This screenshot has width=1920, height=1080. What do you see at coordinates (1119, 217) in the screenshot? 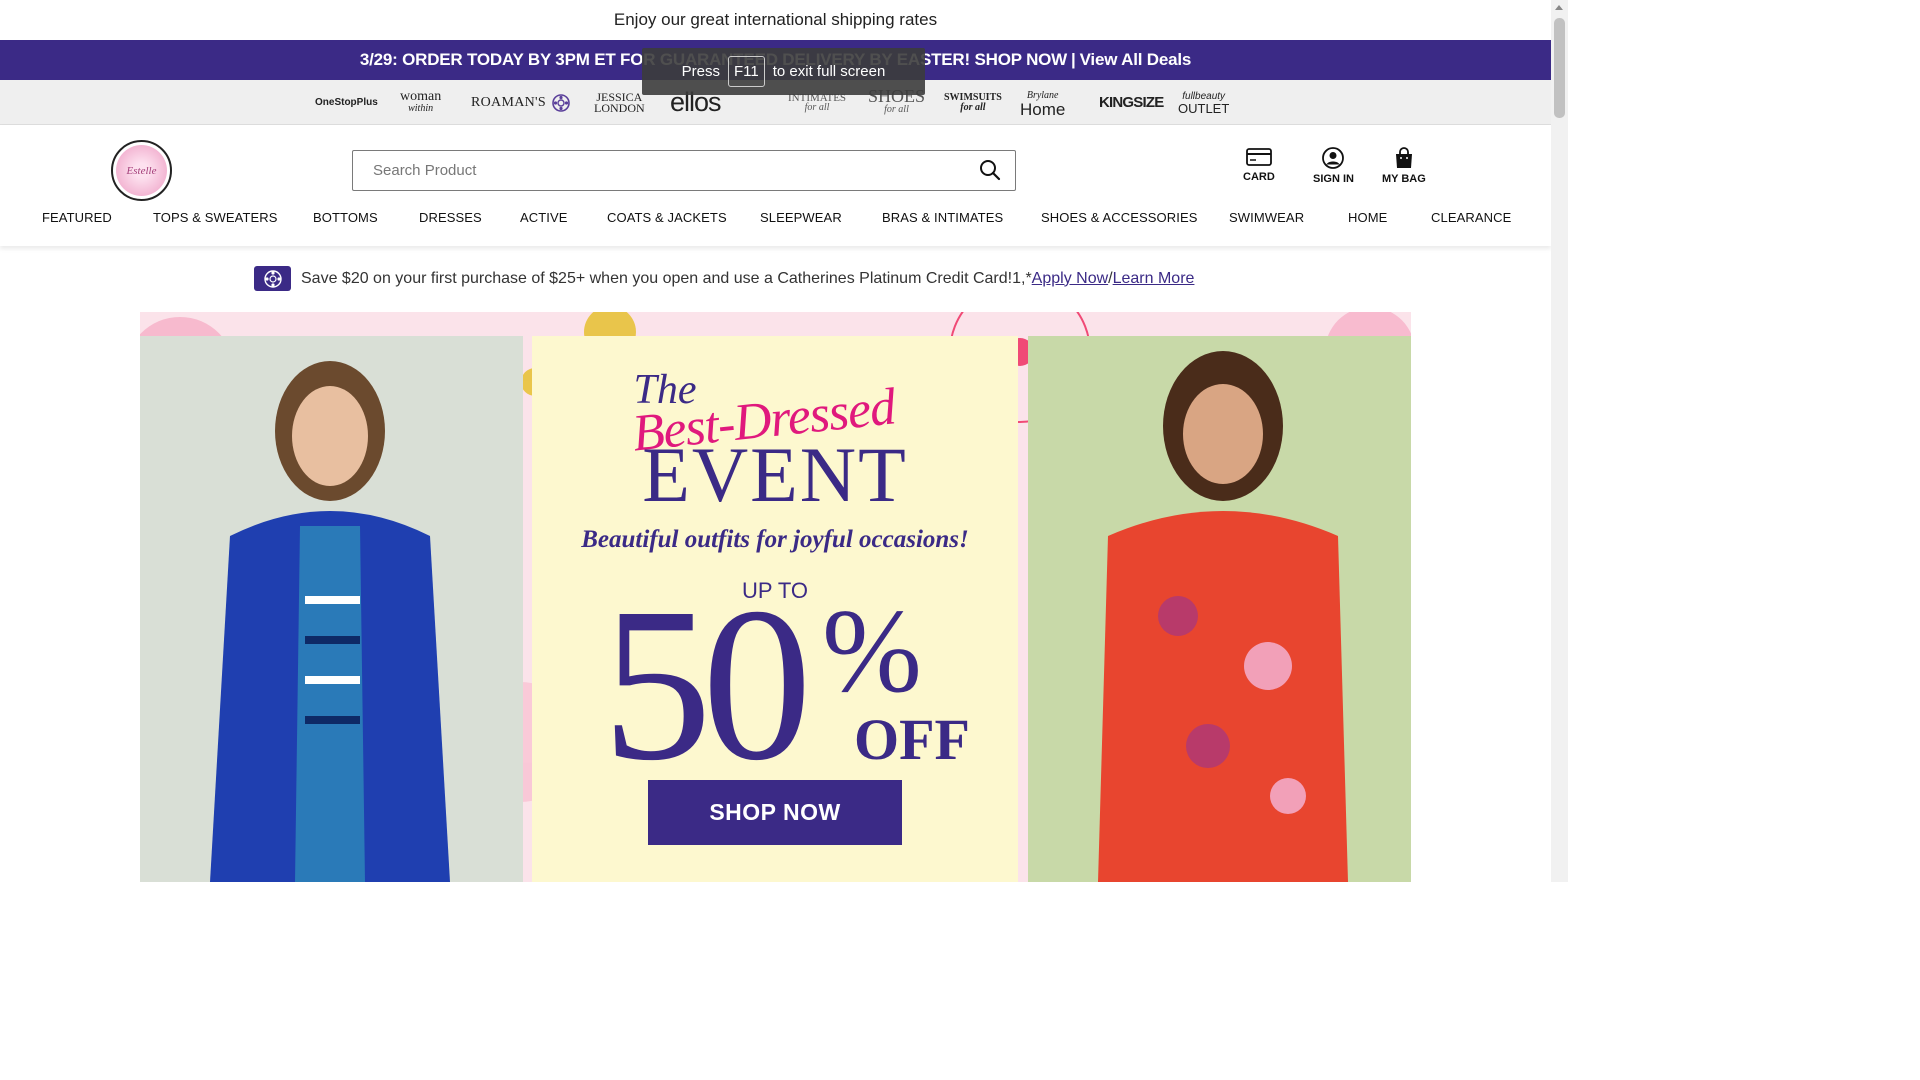
I see `nav-shoes-accessories: SHOES & ACCESSORIES` at bounding box center [1119, 217].